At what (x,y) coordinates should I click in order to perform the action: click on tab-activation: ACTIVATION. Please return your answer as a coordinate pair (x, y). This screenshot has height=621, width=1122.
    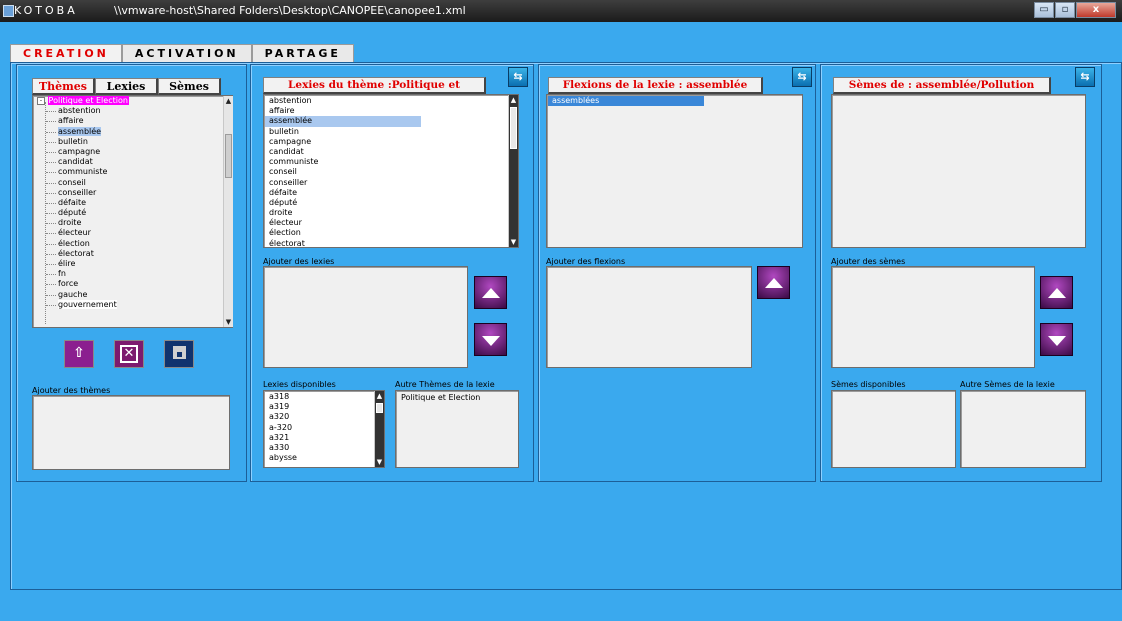
    Looking at the image, I should click on (186, 53).